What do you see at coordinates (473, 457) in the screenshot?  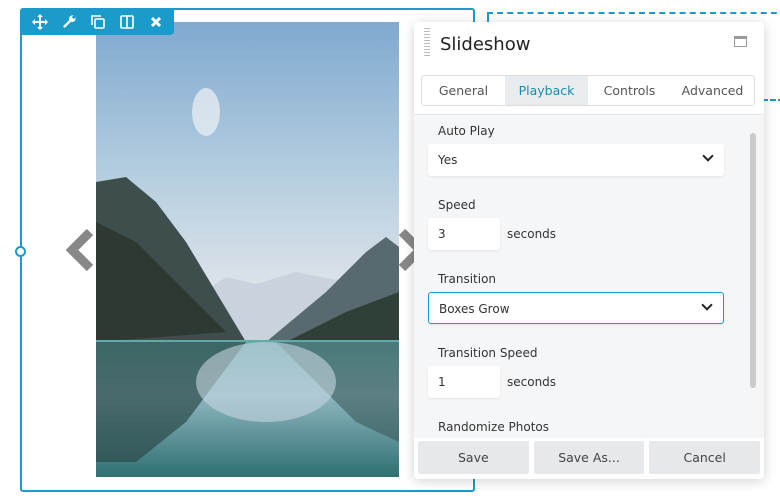 I see `save-button: Save` at bounding box center [473, 457].